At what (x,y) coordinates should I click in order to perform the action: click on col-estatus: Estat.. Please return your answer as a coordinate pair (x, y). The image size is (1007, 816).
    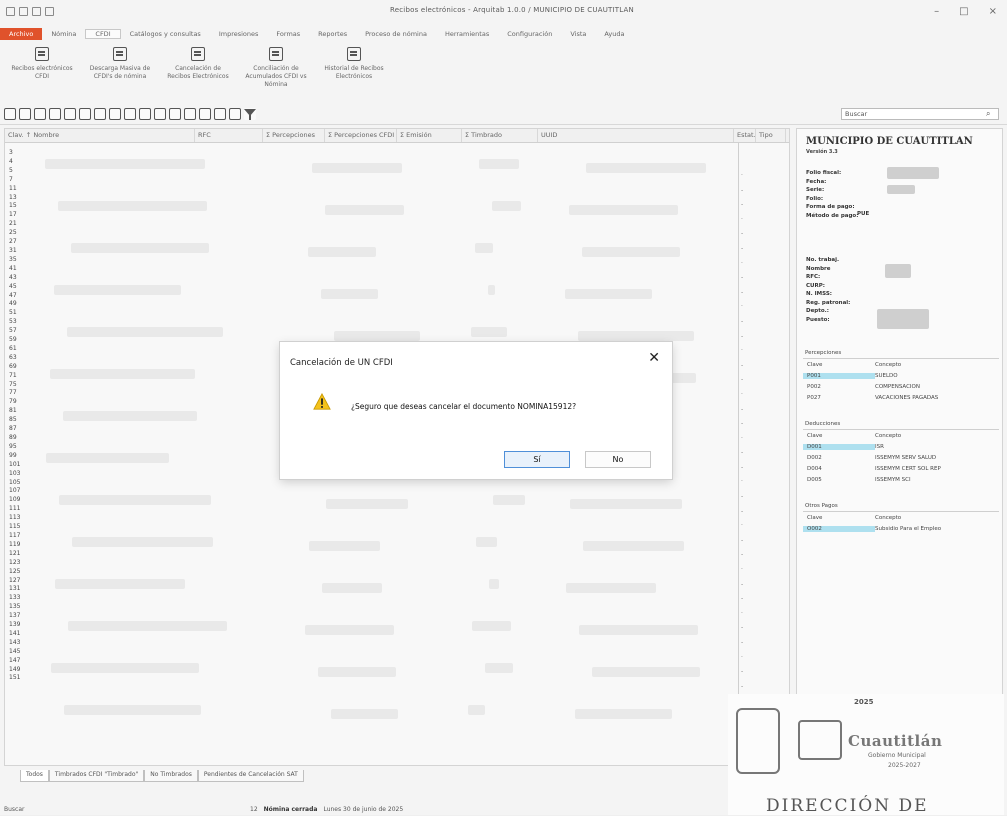
    Looking at the image, I should click on (745, 135).